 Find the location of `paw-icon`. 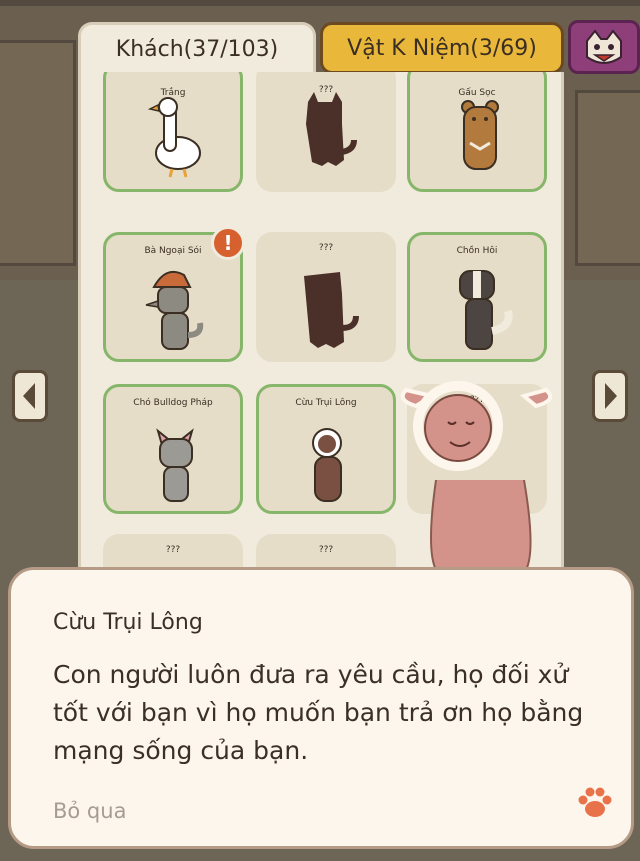

paw-icon is located at coordinates (595, 802).